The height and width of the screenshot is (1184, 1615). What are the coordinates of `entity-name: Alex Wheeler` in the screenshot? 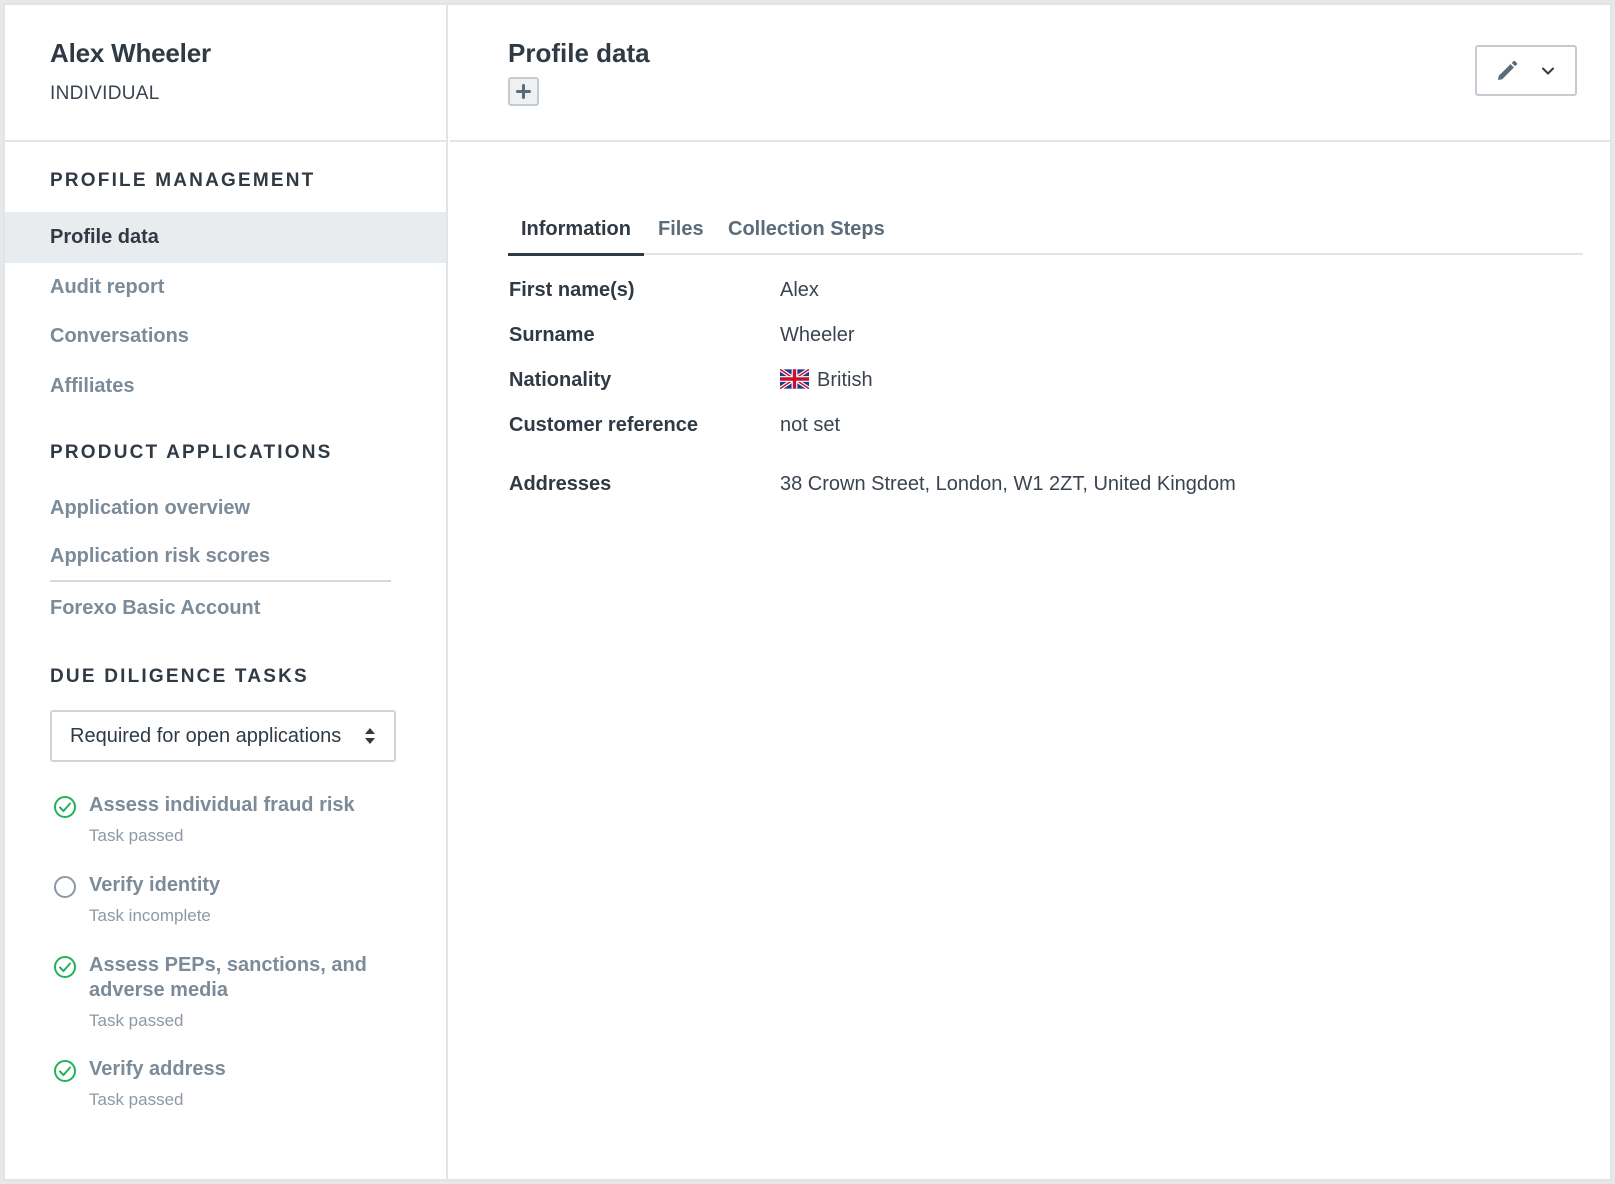 It's located at (130, 53).